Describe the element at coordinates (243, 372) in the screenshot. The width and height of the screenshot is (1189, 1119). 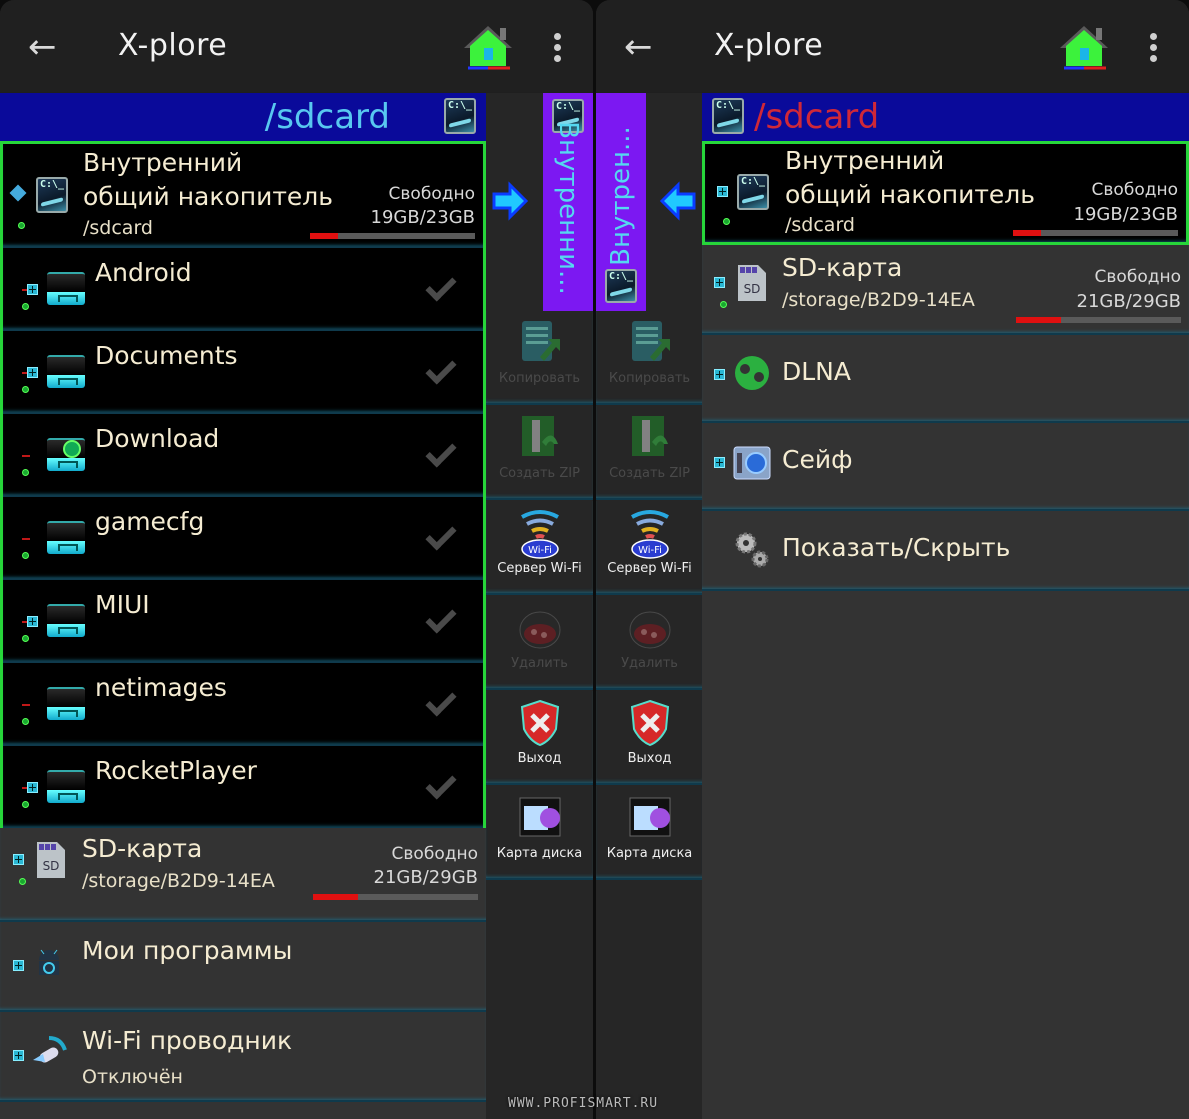
I see `folder-item: Documents` at that location.